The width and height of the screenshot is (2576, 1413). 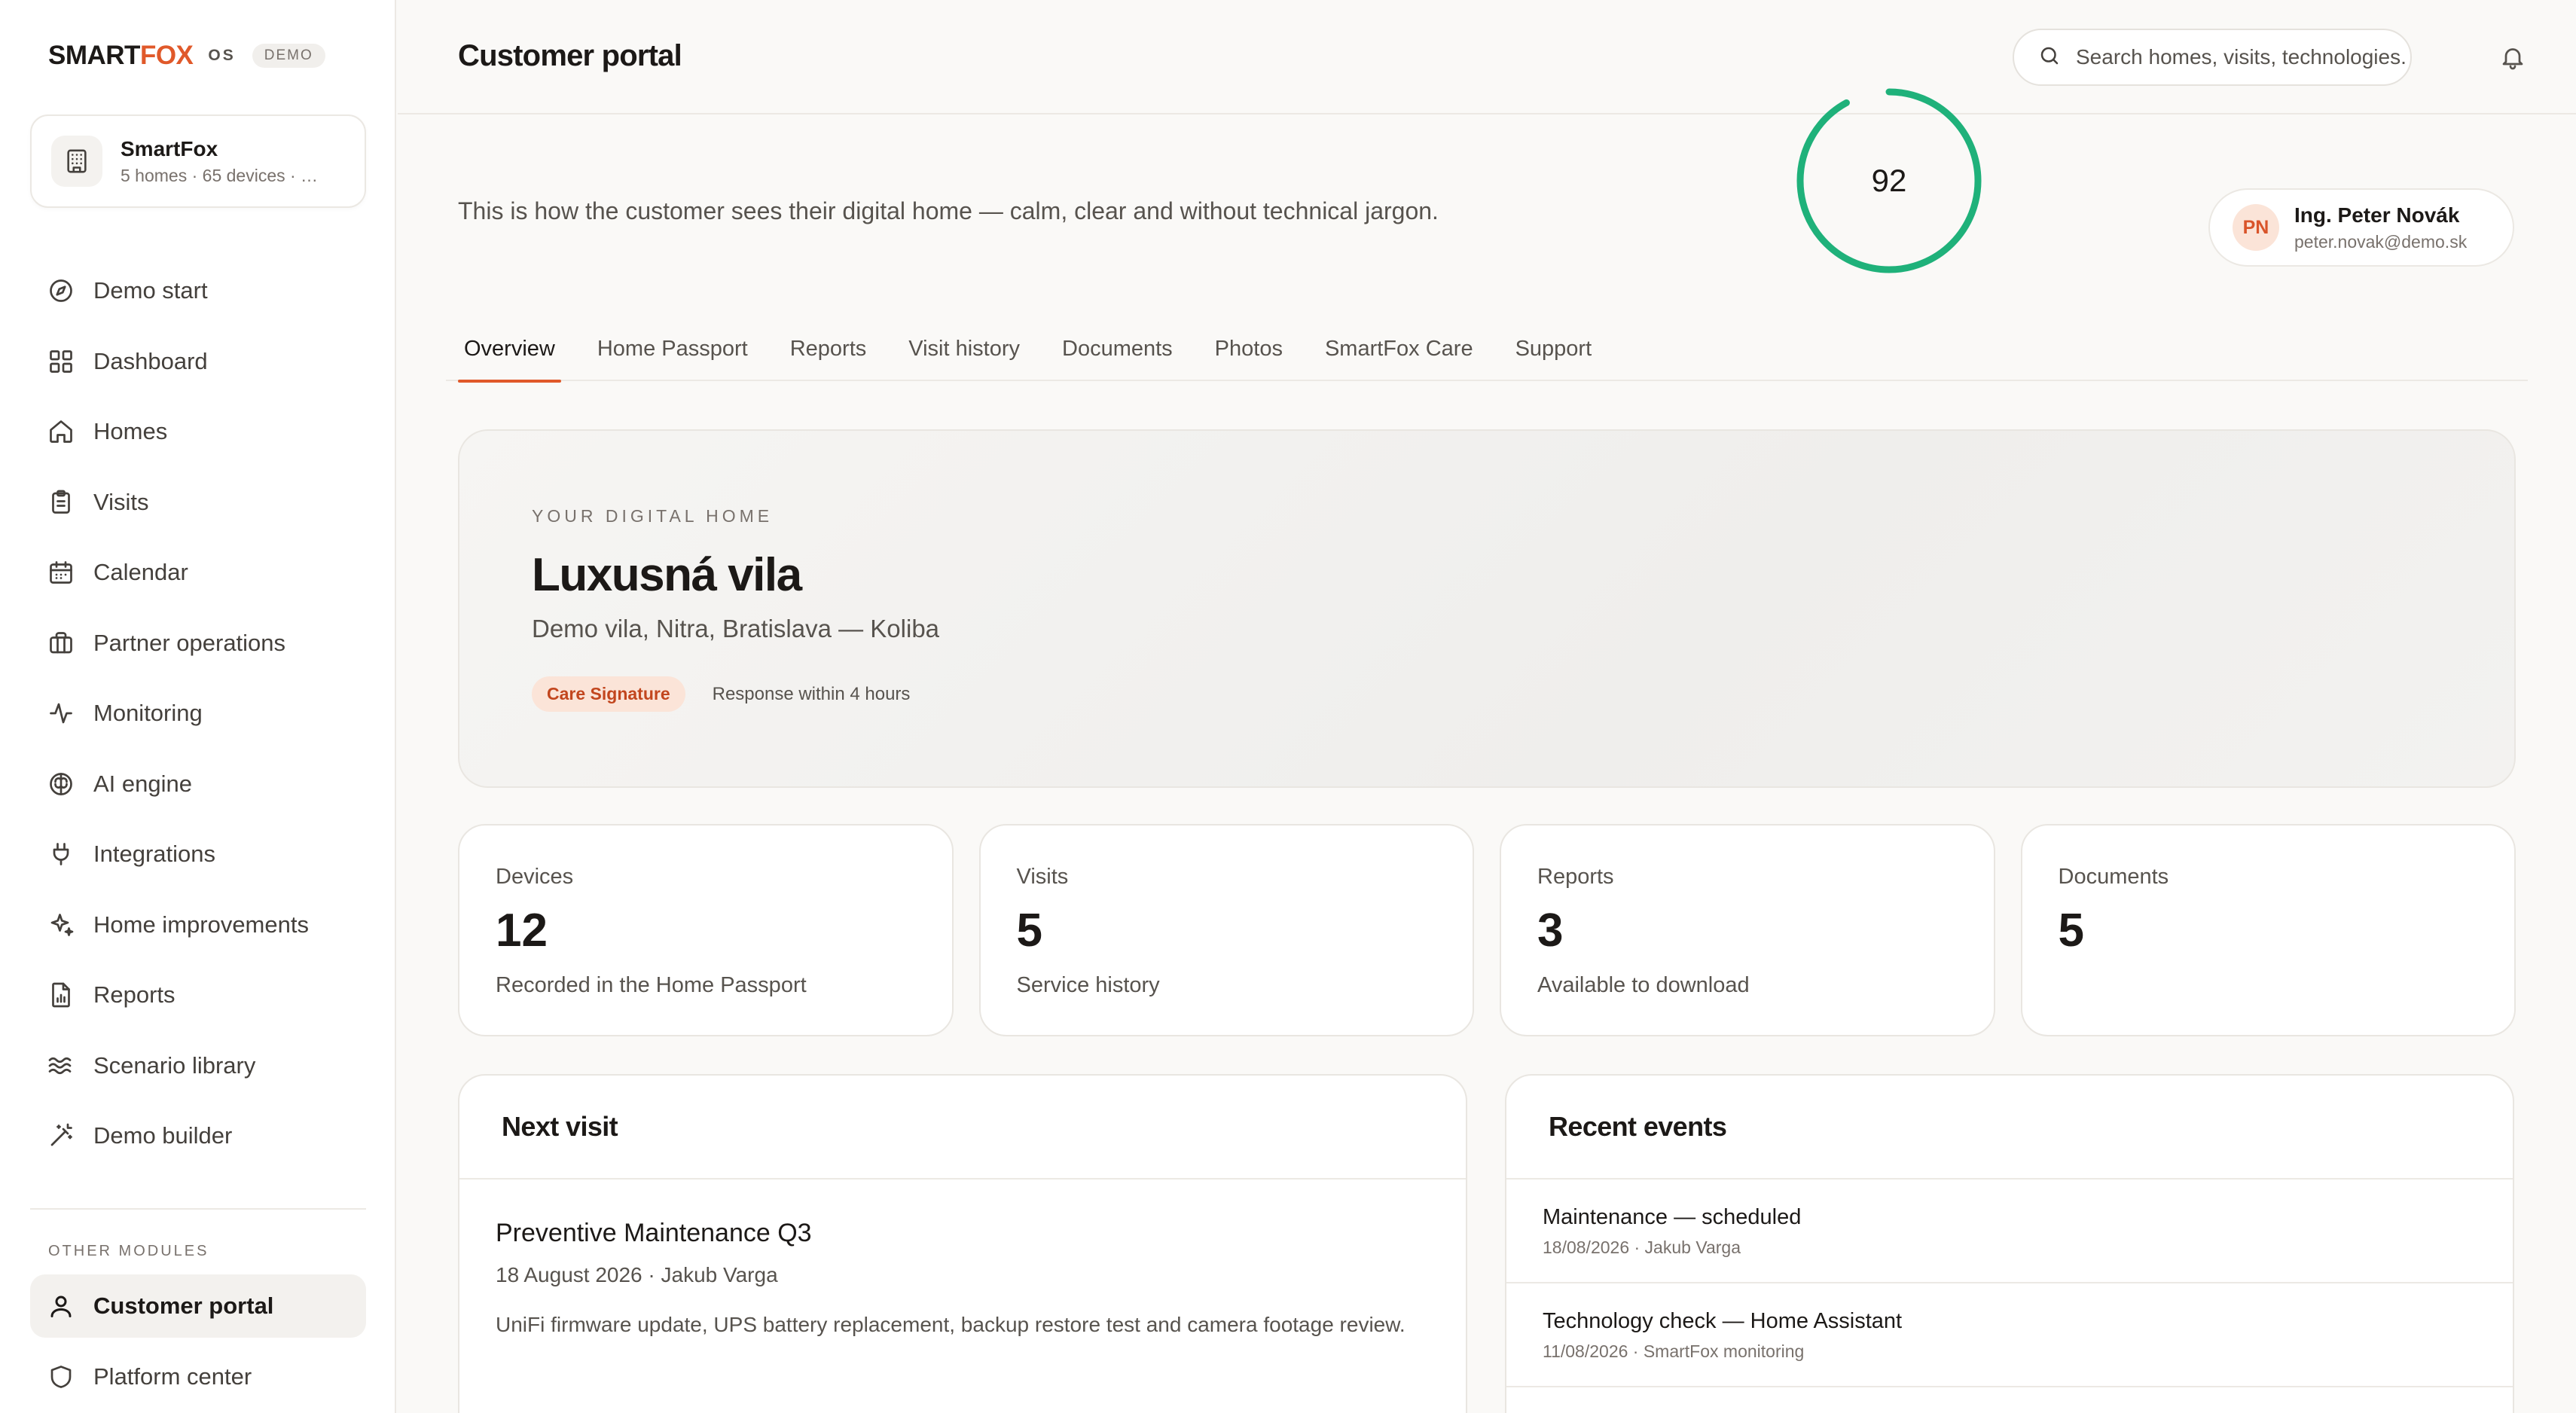 I want to click on care-plan-badge: Care Signature, so click(x=609, y=694).